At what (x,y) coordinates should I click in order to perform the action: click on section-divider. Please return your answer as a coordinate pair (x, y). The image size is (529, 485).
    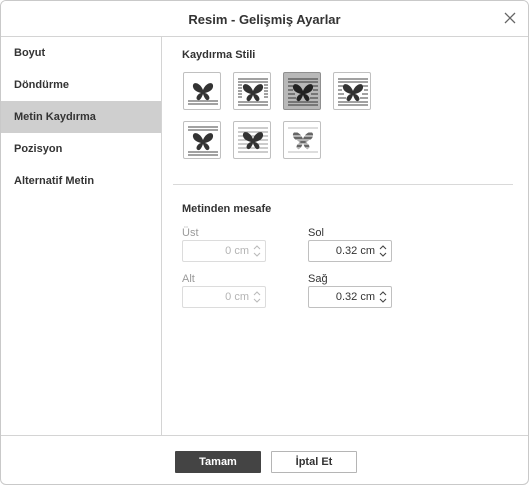
    Looking at the image, I should click on (343, 184).